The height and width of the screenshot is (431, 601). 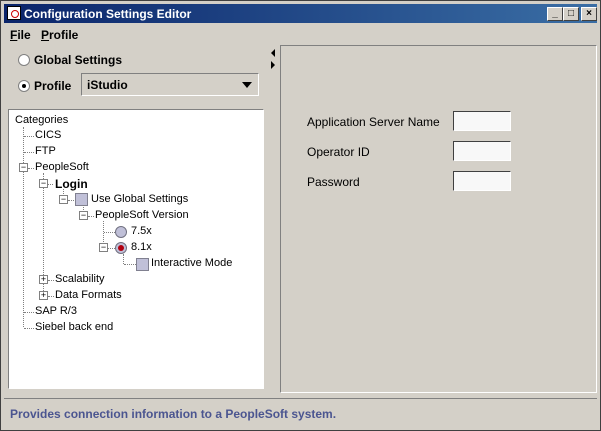 What do you see at coordinates (273, 65) in the screenshot?
I see `collapse-right-arrow-icon` at bounding box center [273, 65].